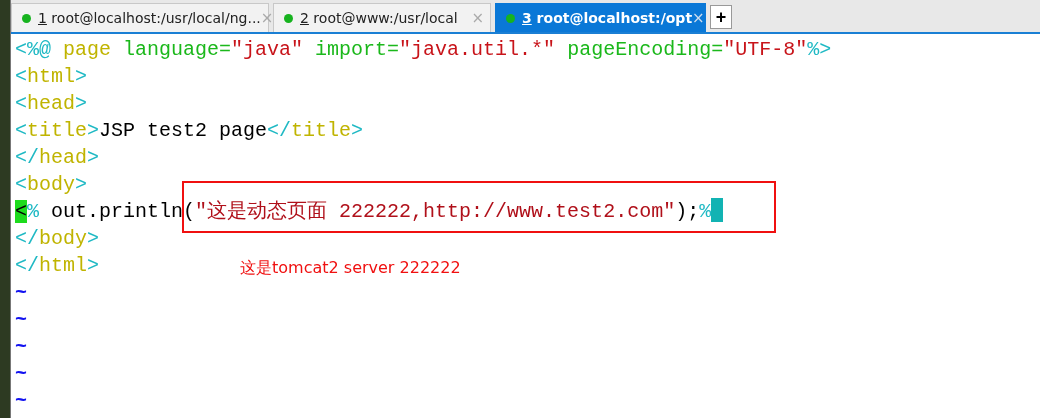 This screenshot has width=1040, height=418. What do you see at coordinates (177, 49) in the screenshot?
I see `code-token: language=` at bounding box center [177, 49].